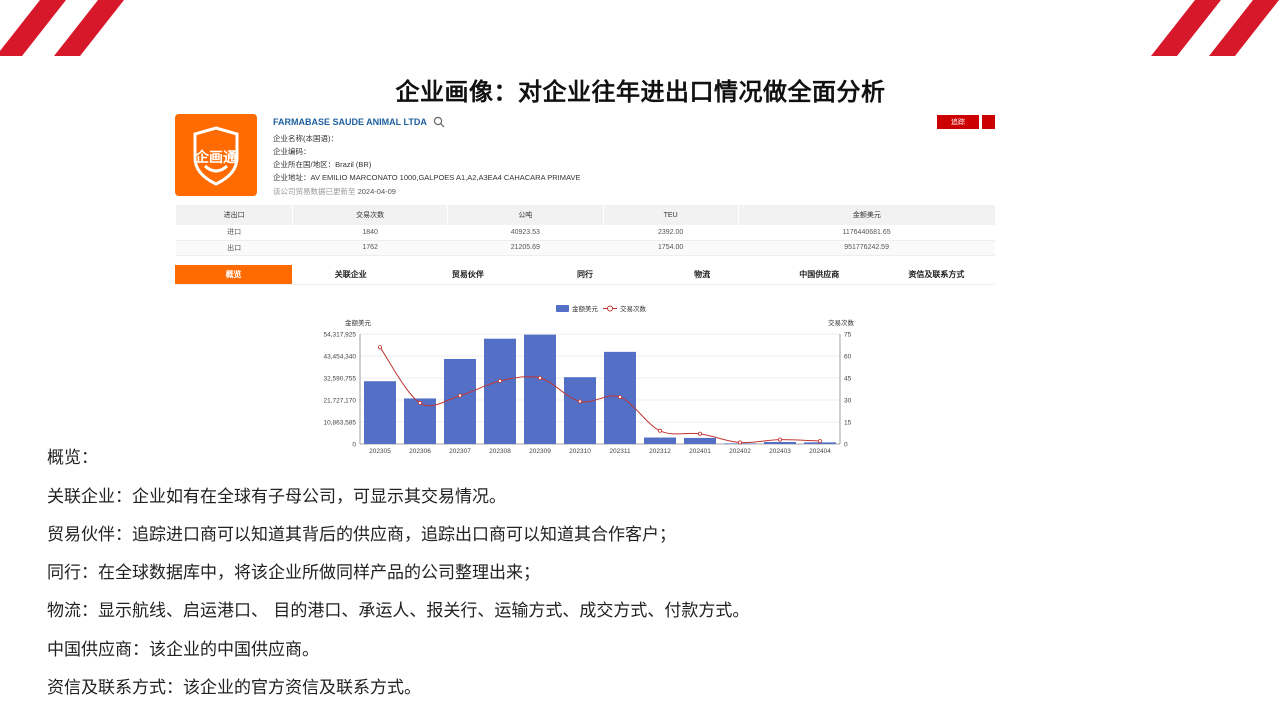  I want to click on y-axis-left-title: 金额美元, so click(358, 322).